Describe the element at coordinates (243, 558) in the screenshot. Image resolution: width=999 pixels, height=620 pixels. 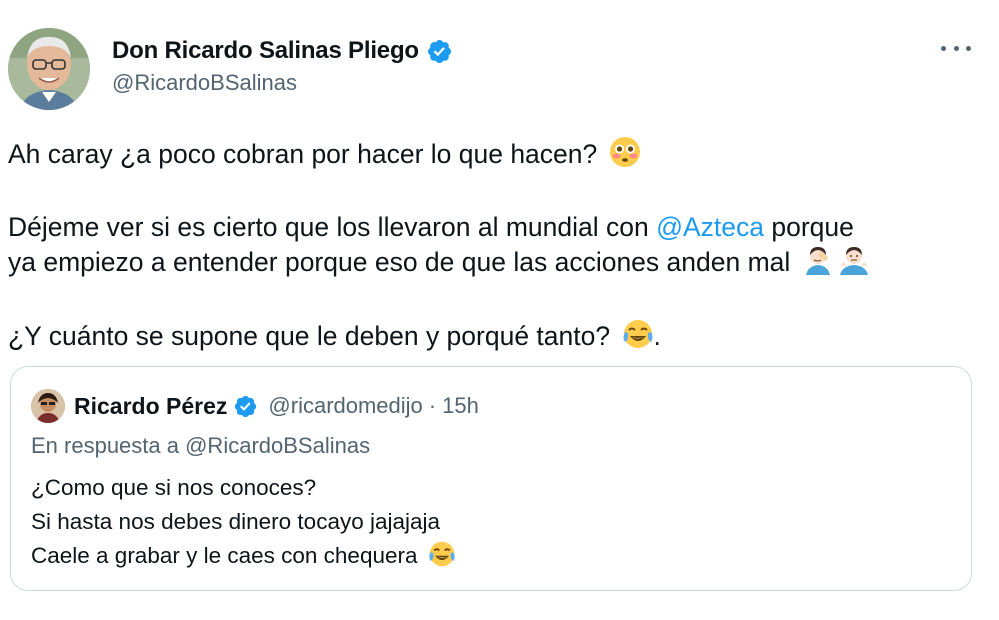
I see `quoted-line-3: Caele a grabar y le caes con chequera` at that location.